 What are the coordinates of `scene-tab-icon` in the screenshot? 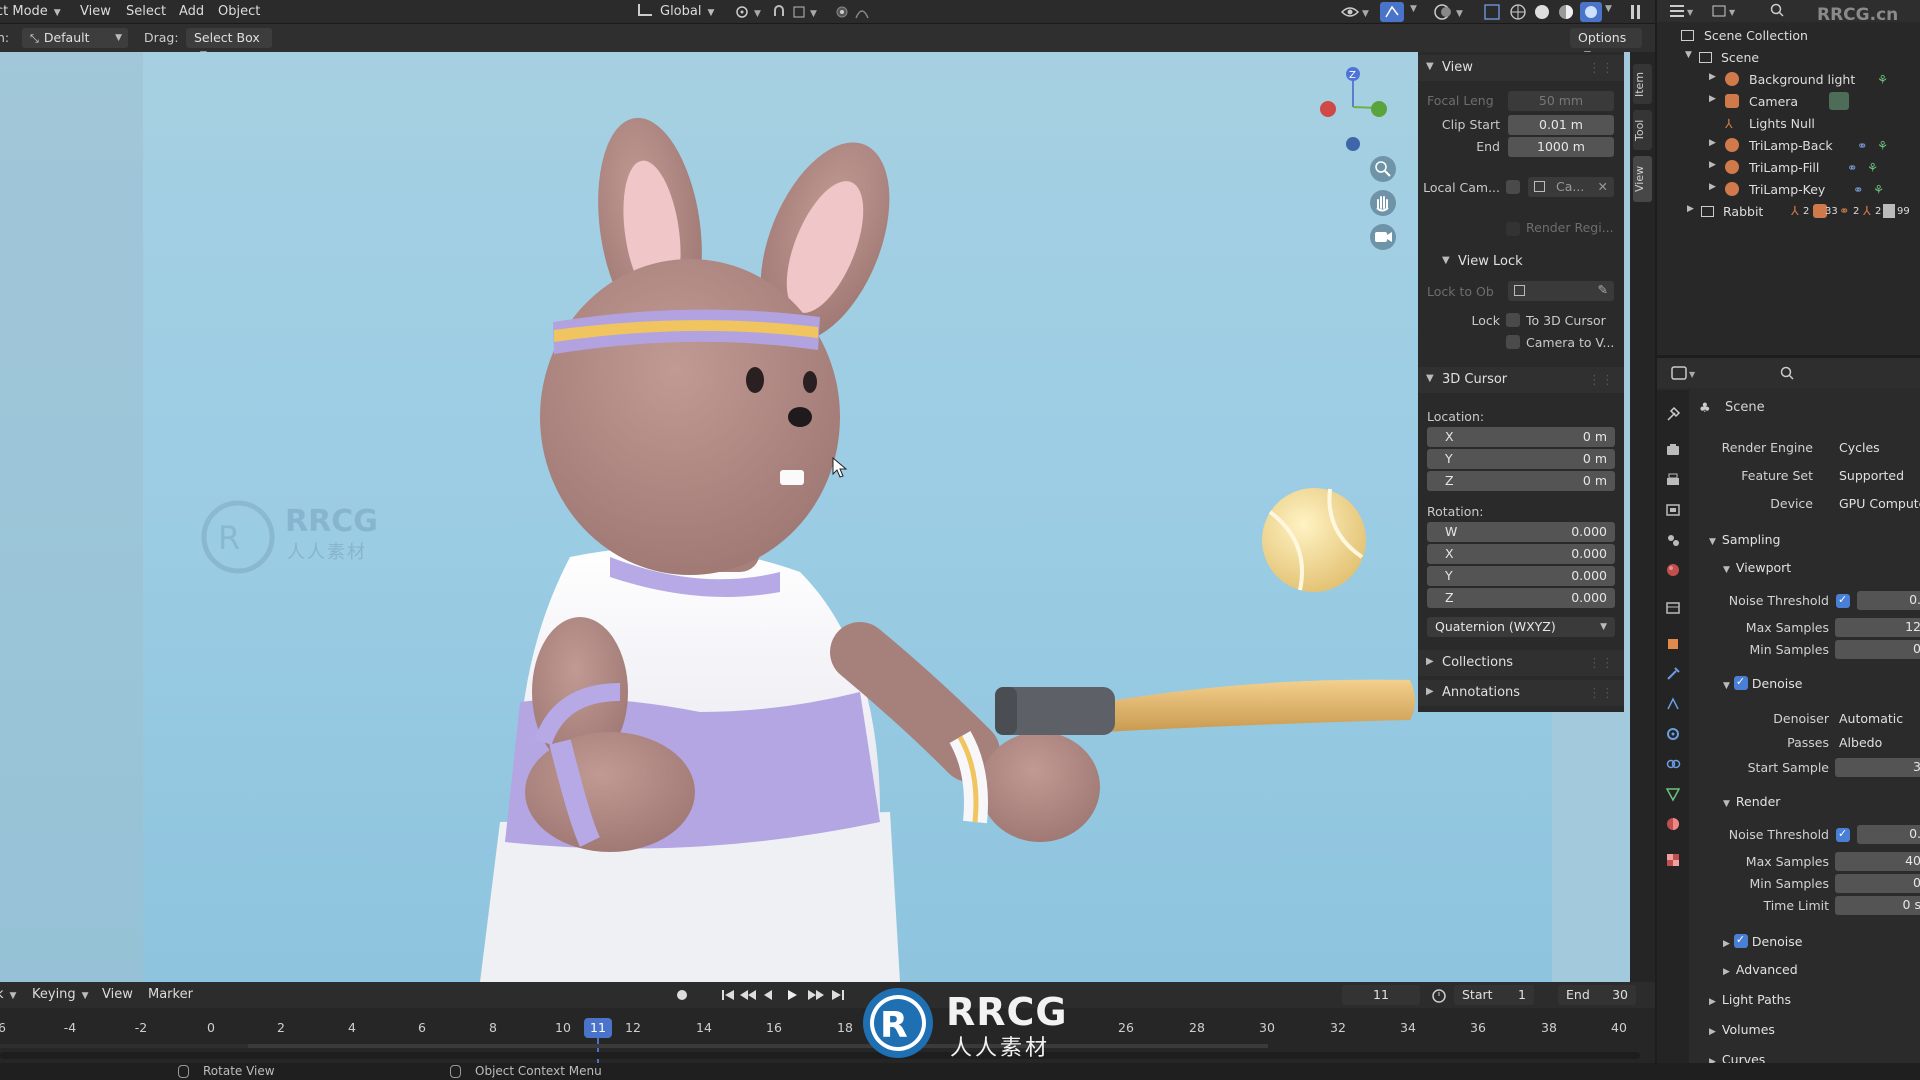 It's located at (1673, 540).